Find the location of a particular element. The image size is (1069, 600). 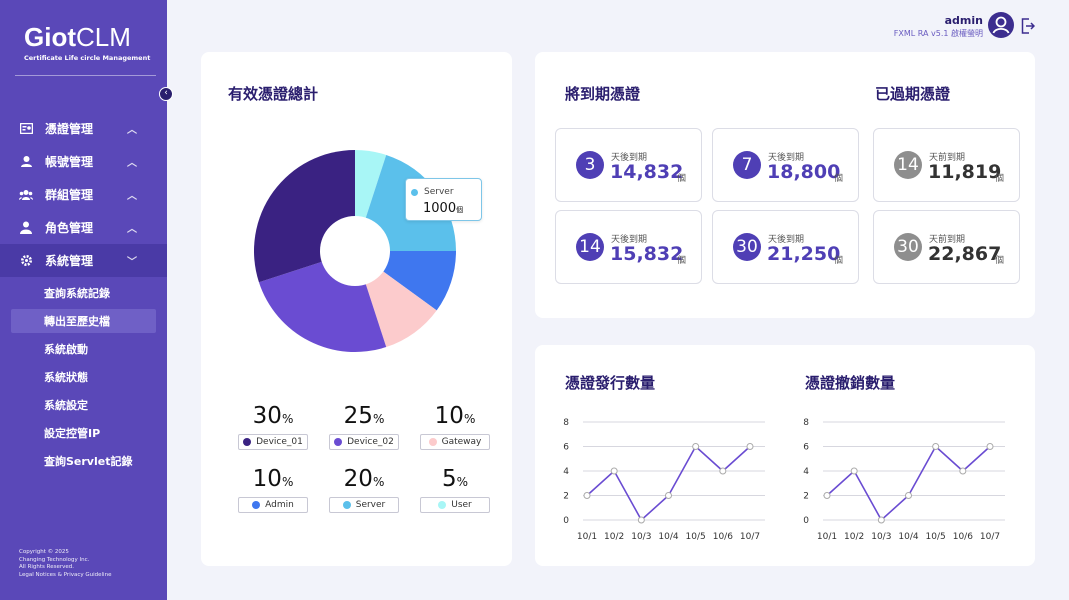

days-badge: 3 is located at coordinates (590, 165).